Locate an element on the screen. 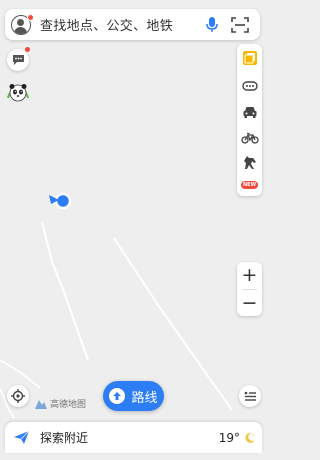 This screenshot has height=460, width=320. scan-icon is located at coordinates (240, 25).